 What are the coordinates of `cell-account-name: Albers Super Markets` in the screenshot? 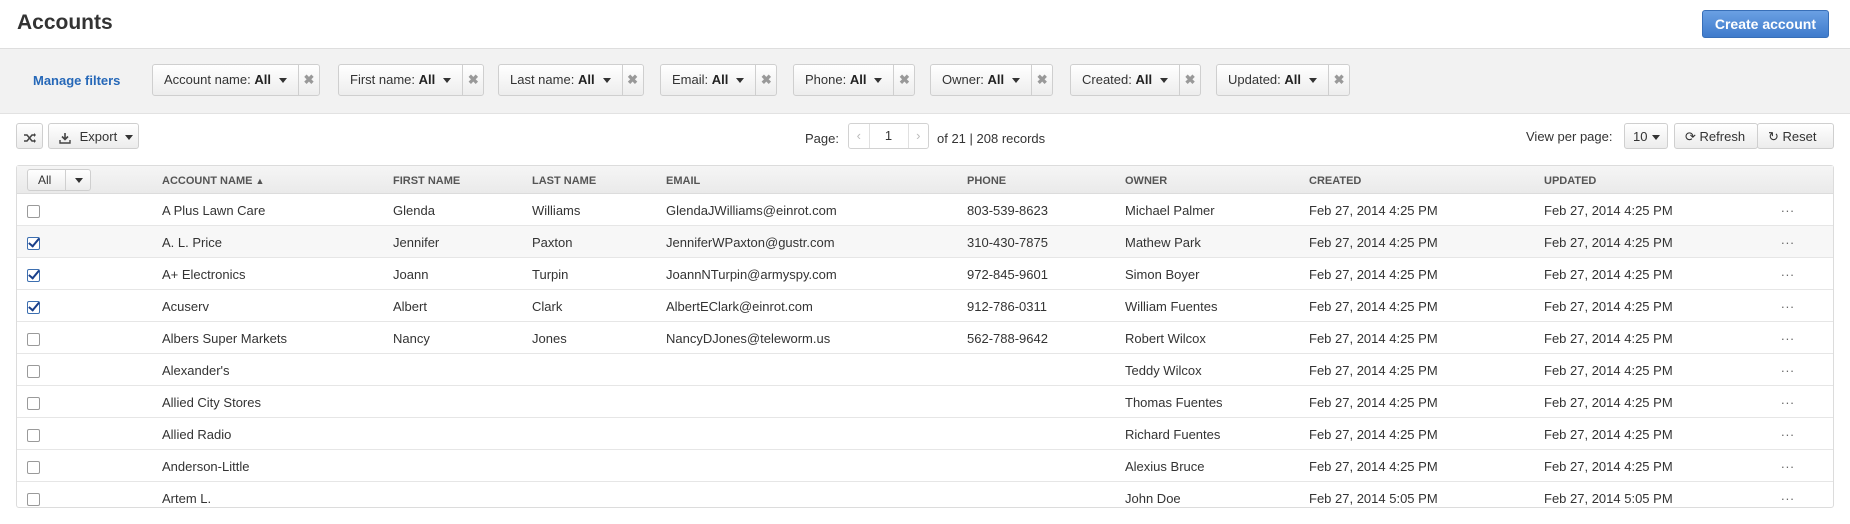 It's located at (224, 338).